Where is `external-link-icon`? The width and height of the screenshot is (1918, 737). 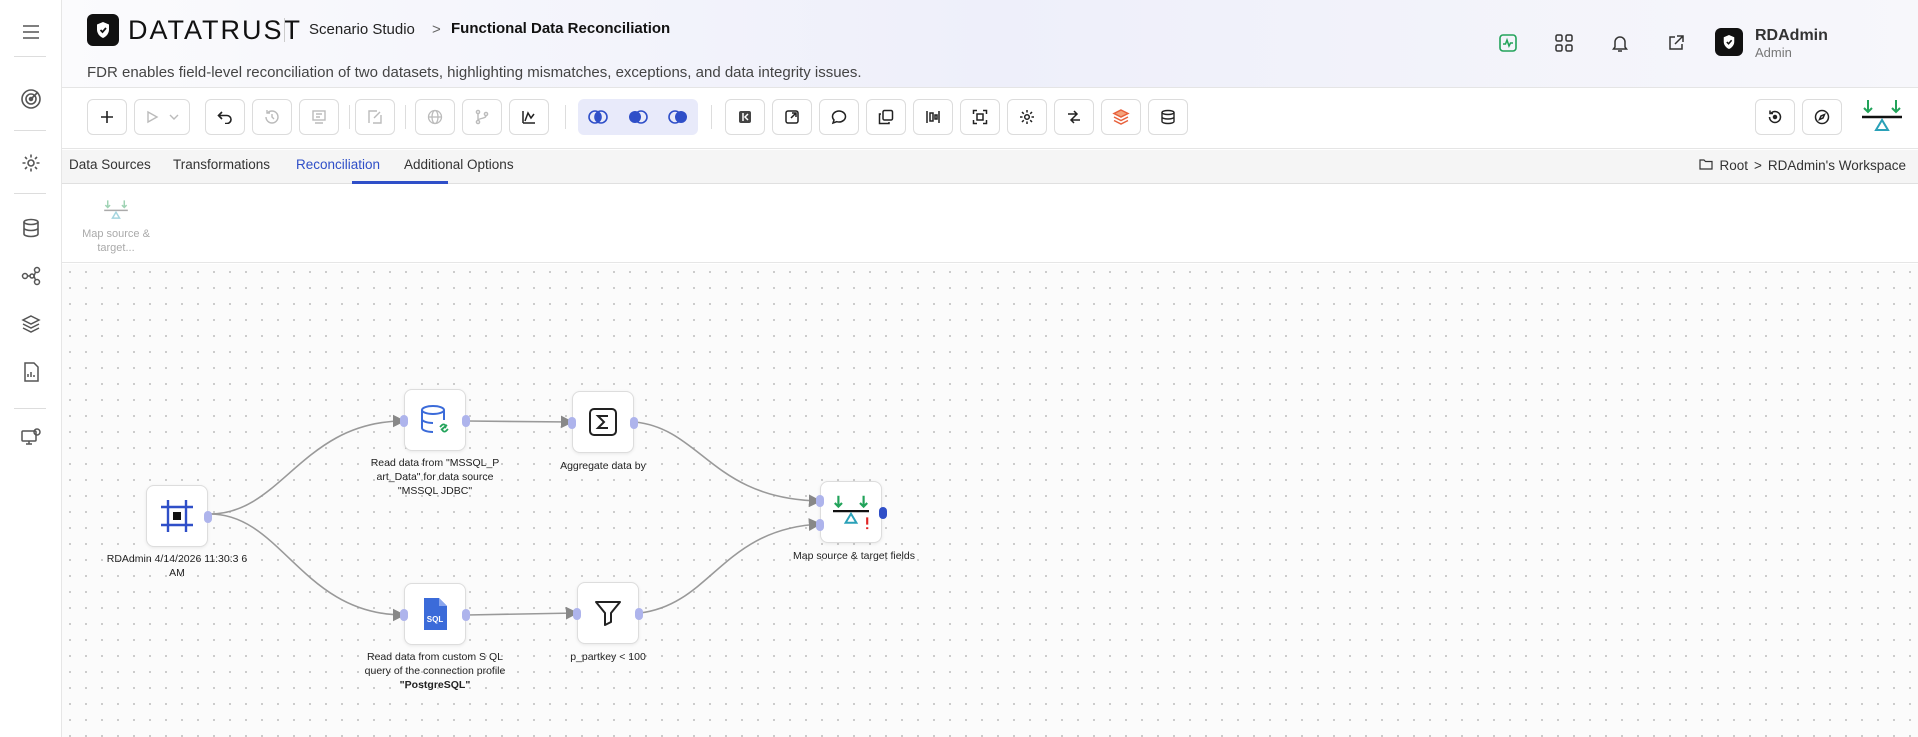
external-link-icon is located at coordinates (1676, 43).